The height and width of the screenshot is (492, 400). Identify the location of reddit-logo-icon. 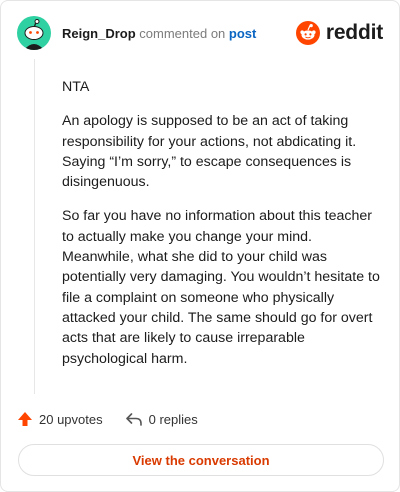
(307, 33).